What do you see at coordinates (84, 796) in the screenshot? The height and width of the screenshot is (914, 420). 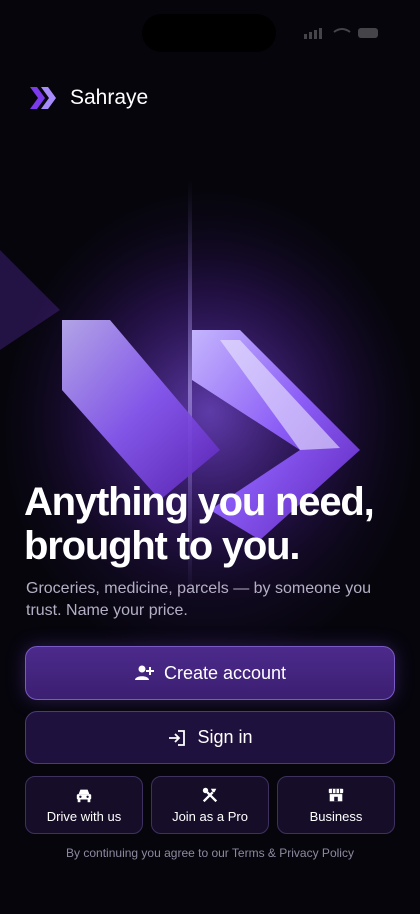 I see `car-icon` at bounding box center [84, 796].